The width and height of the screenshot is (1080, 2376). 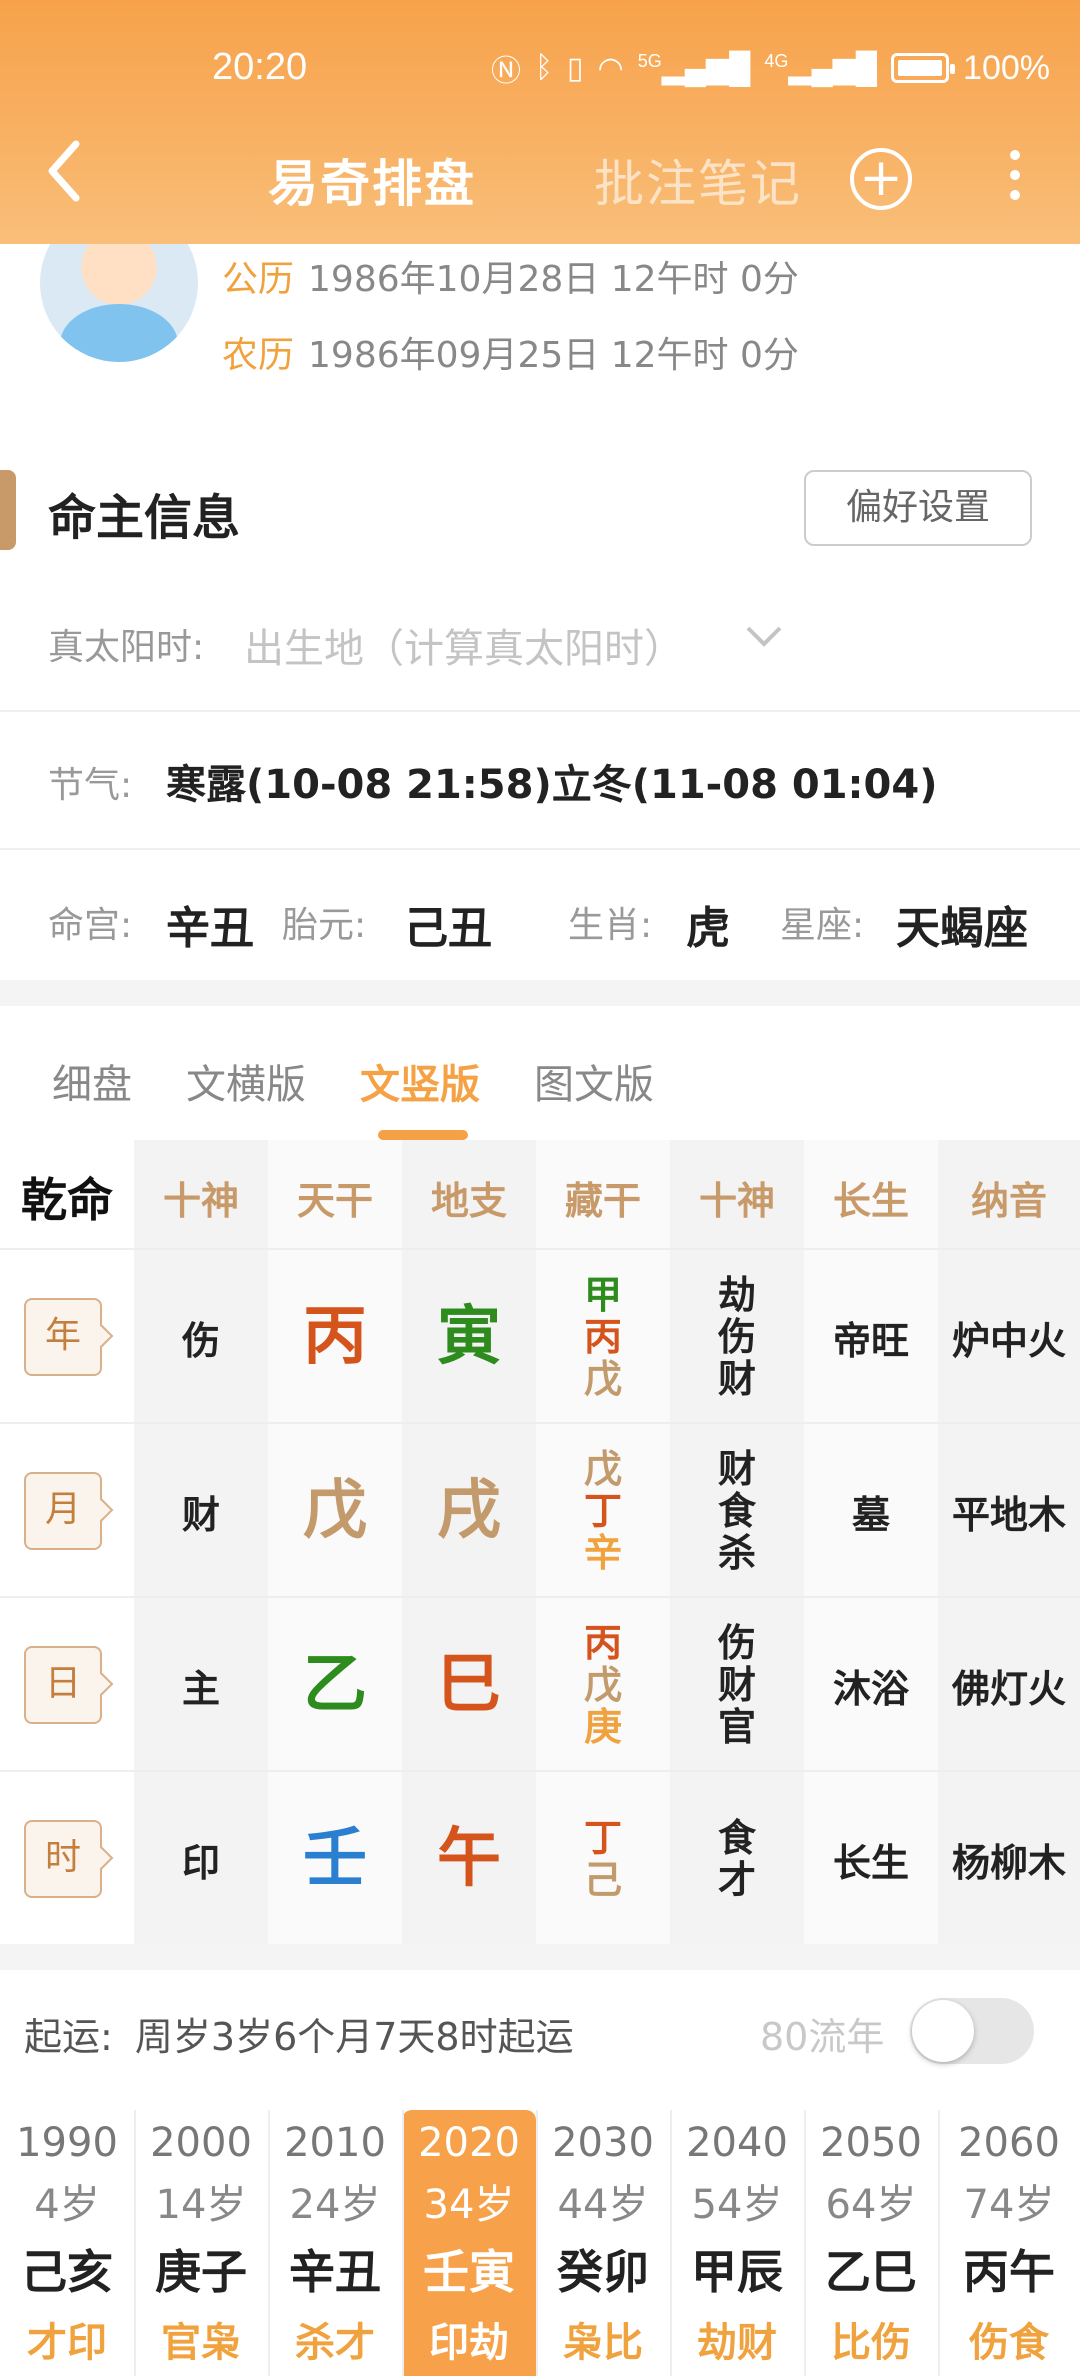 I want to click on dayun-shishen: 杀才, so click(x=335, y=2343).